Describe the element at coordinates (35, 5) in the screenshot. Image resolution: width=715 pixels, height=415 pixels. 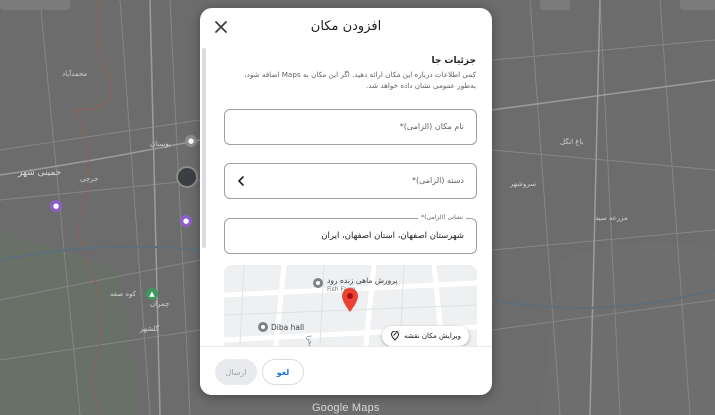
I see `map-top-control-left` at that location.